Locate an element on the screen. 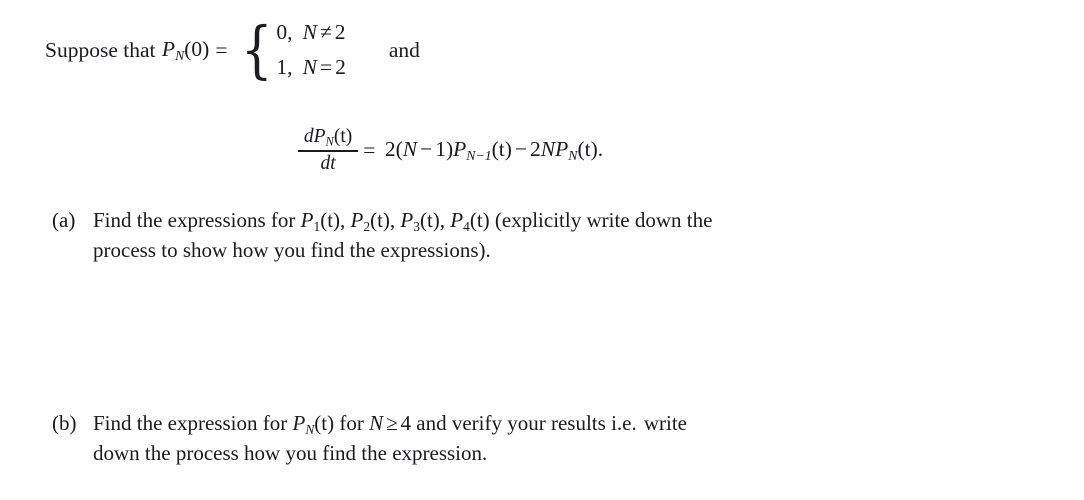 The width and height of the screenshot is (1084, 500). function-argument: (0) is located at coordinates (197, 48).